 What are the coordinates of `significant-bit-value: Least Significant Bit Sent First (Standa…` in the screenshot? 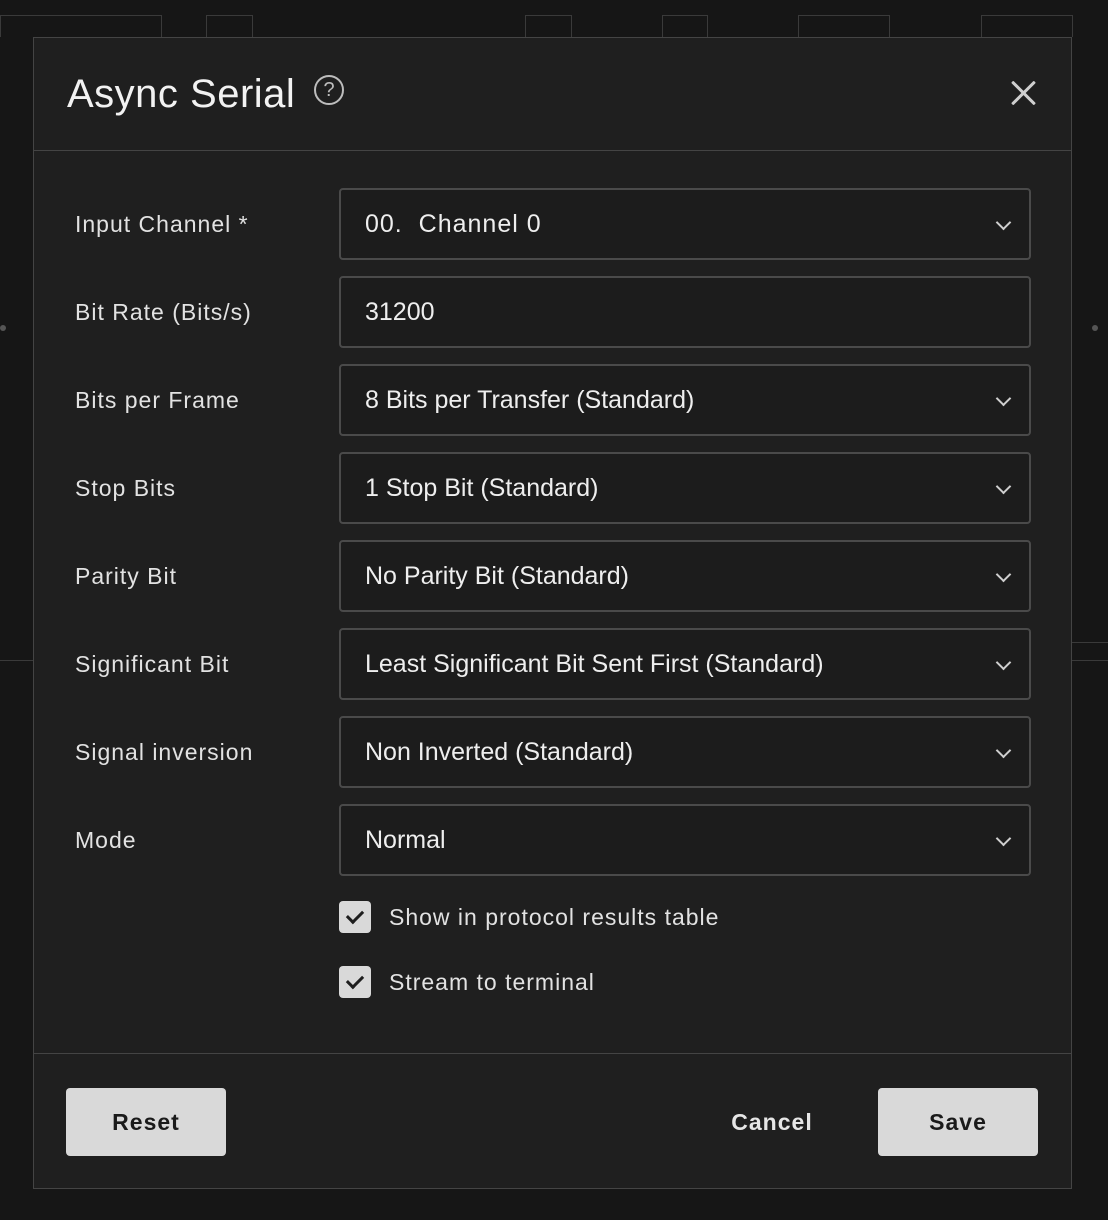 It's located at (594, 664).